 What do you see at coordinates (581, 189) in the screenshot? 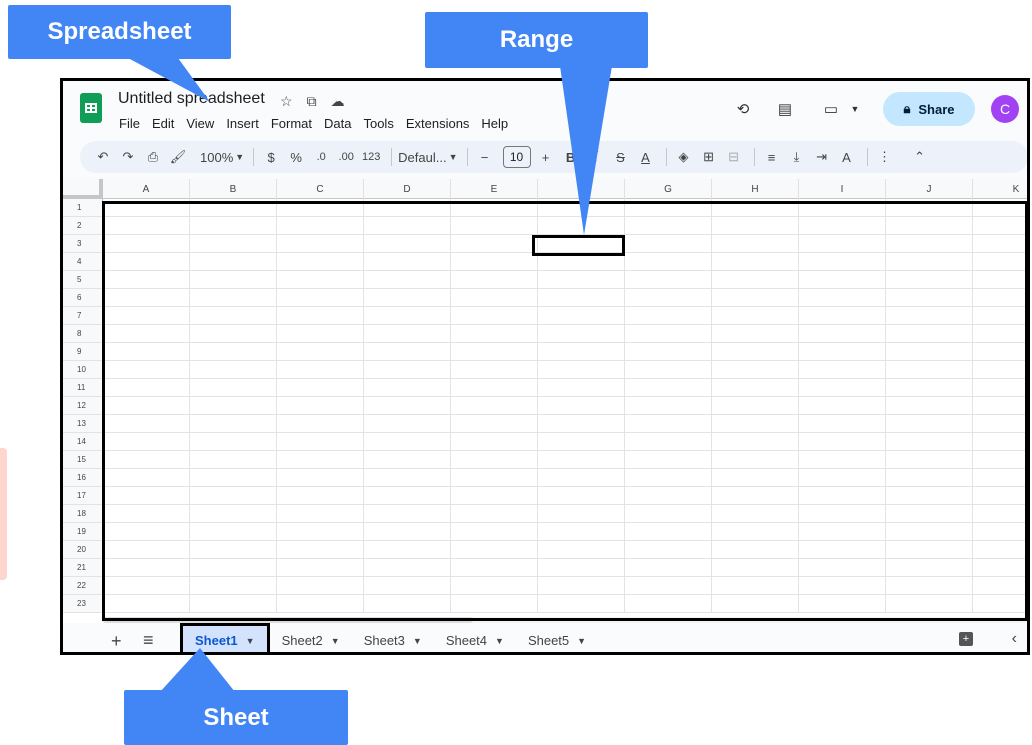
I see `column-header-f: F` at bounding box center [581, 189].